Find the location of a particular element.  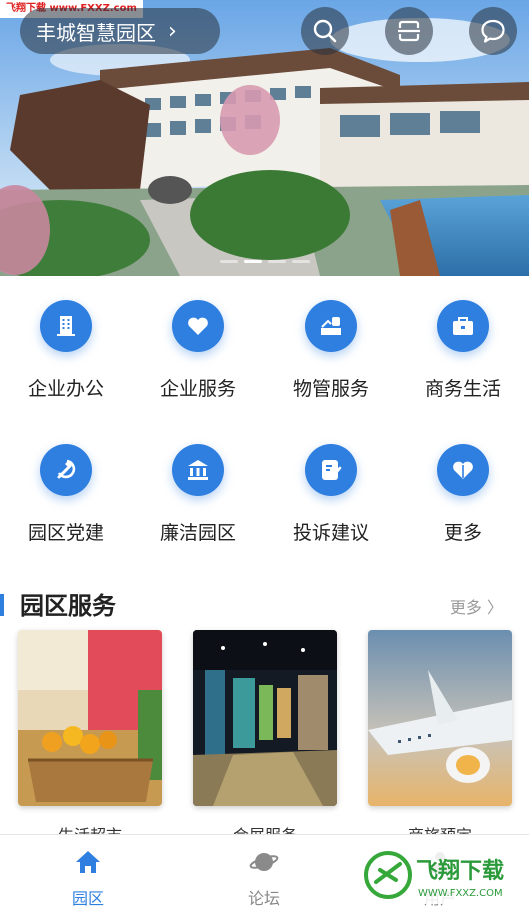

search-icon is located at coordinates (325, 31).